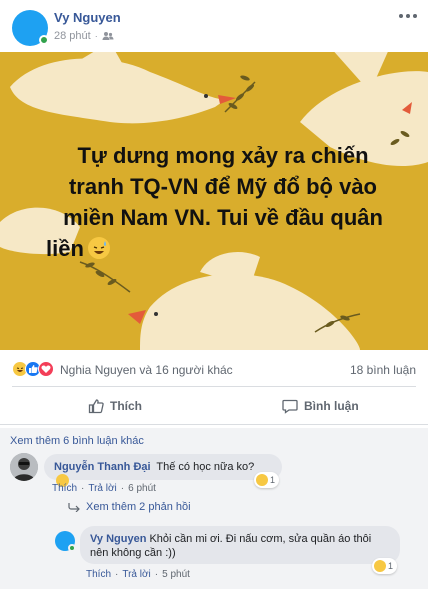 This screenshot has height=589, width=428. I want to click on post-time: 28 phút, so click(72, 36).